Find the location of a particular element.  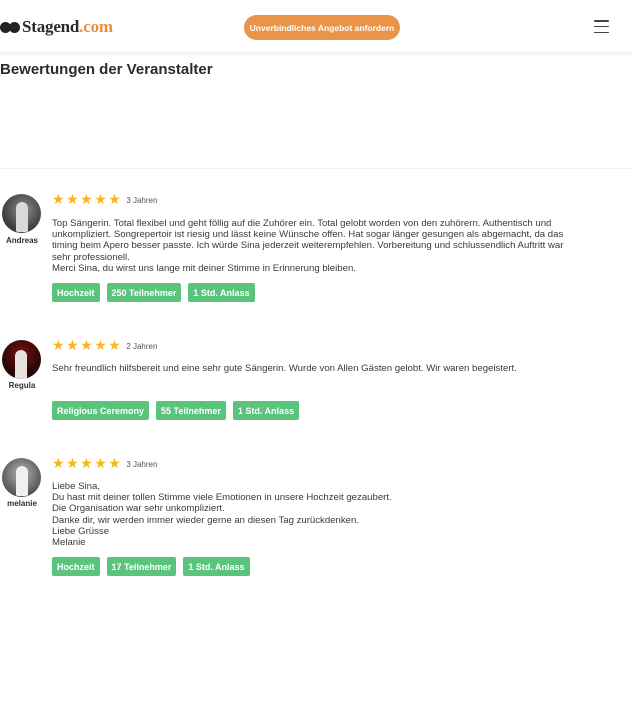

reviewer-name: Regula is located at coordinates (22, 385).